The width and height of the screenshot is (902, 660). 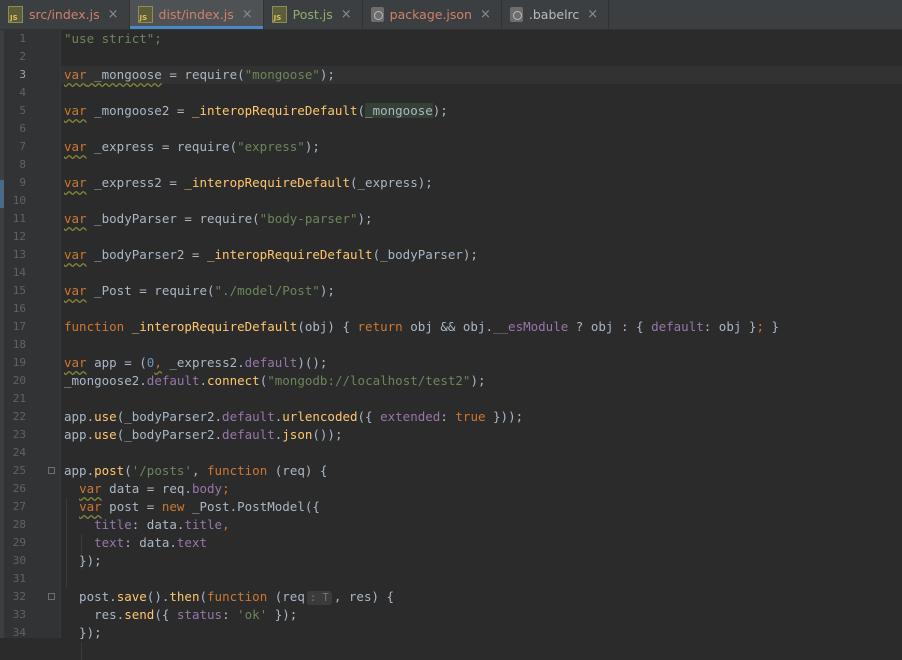 I want to click on code-text: _express2 =, so click(x=135, y=182).